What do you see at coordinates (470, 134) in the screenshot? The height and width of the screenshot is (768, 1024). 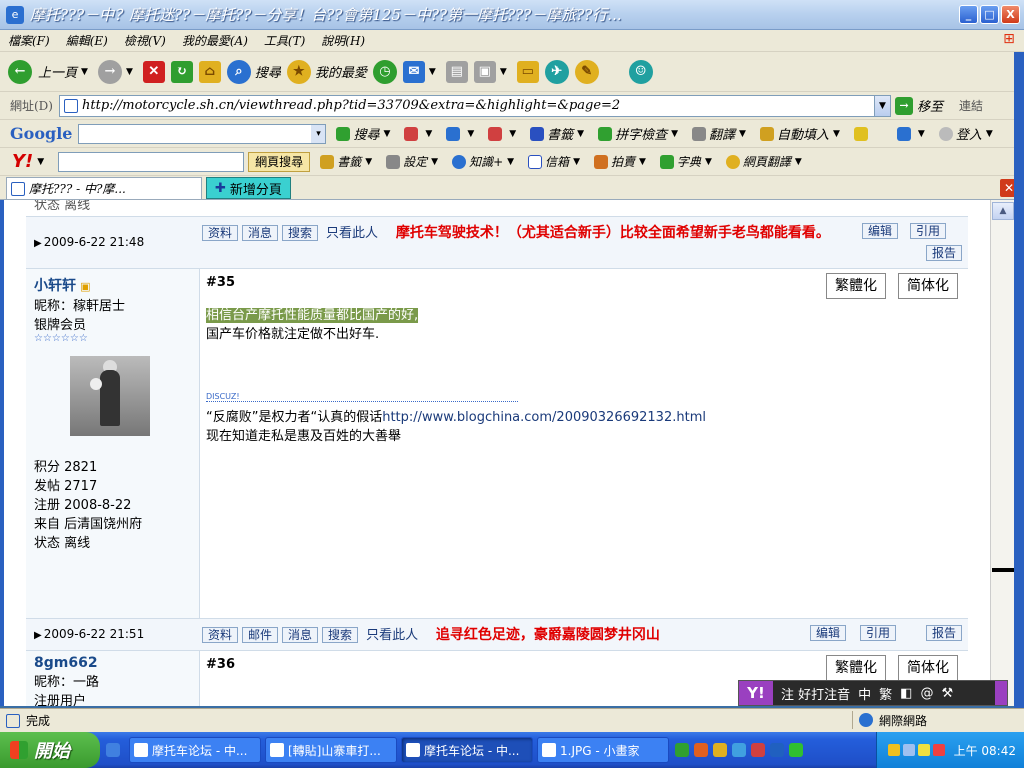 I see `plus-dropdown-icon: ▼` at bounding box center [470, 134].